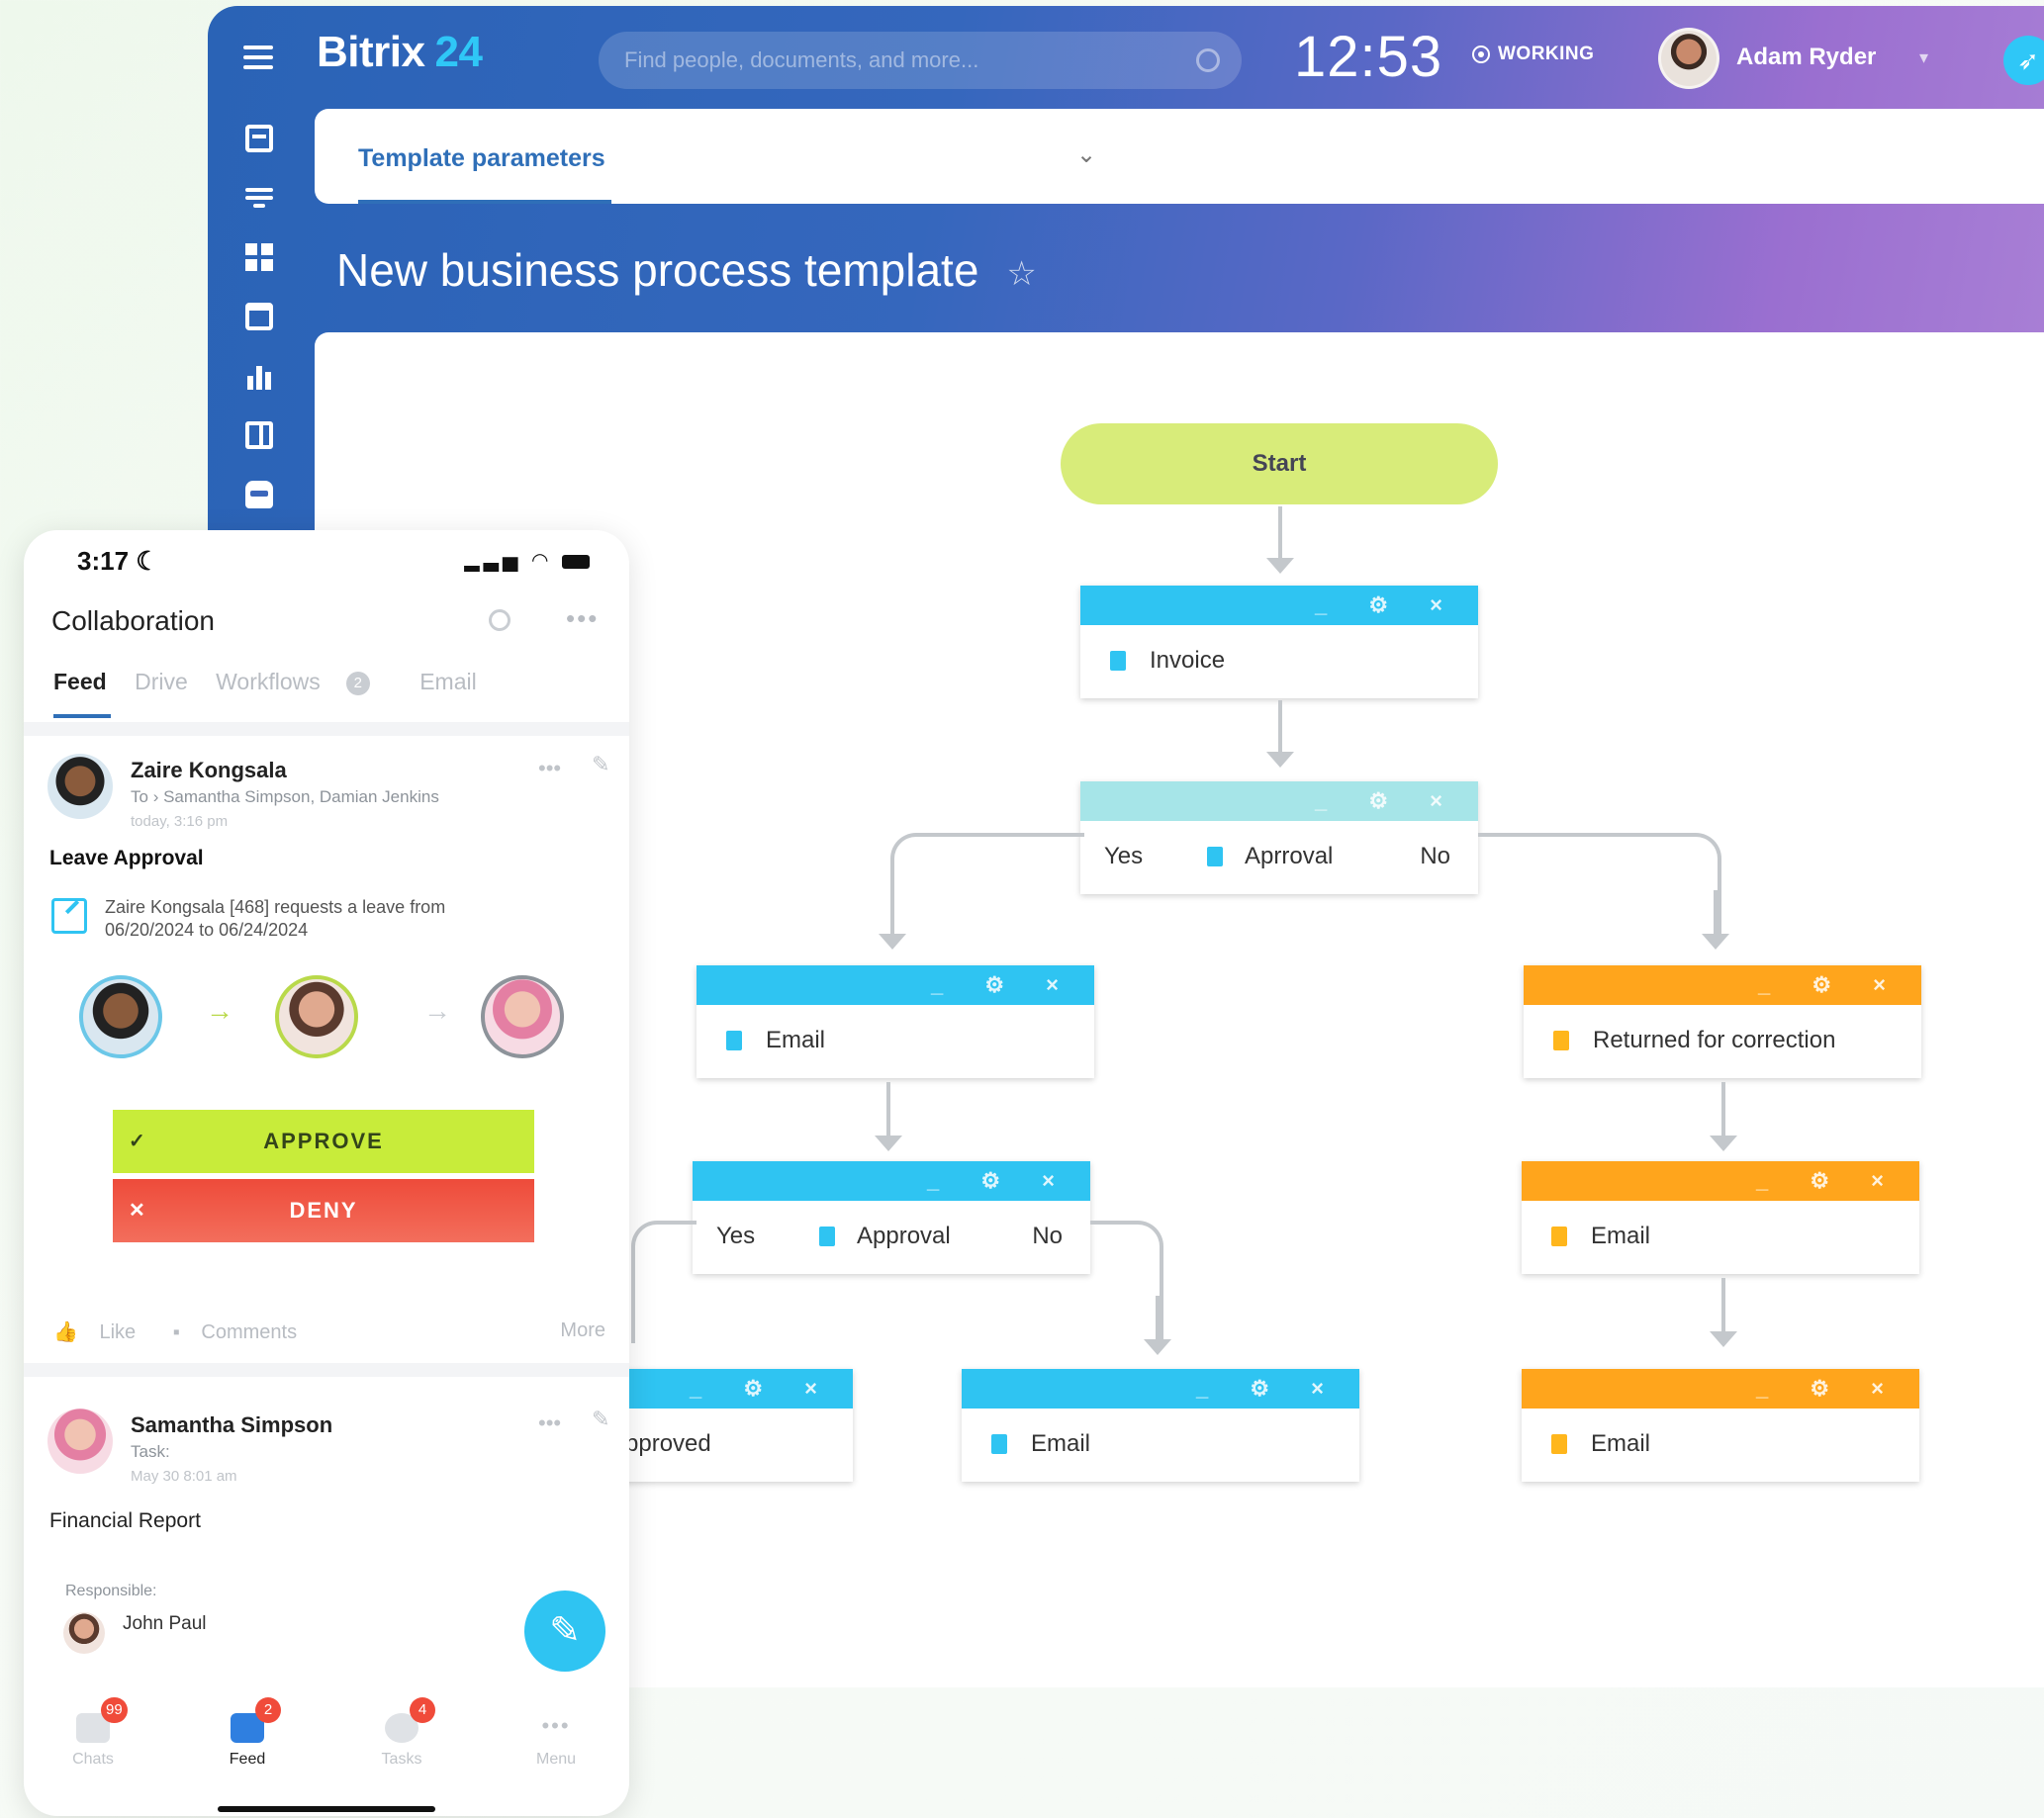  What do you see at coordinates (259, 376) in the screenshot?
I see `chart-icon` at bounding box center [259, 376].